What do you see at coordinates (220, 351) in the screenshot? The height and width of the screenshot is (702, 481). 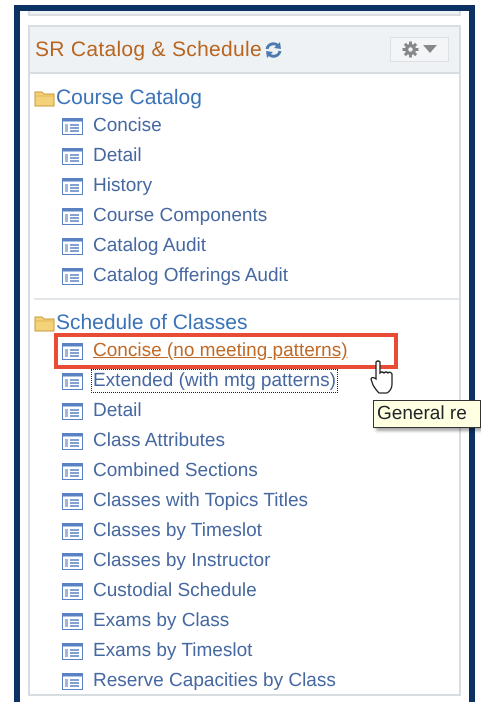 I see `menu-link: Concise (no meeting patterns)` at bounding box center [220, 351].